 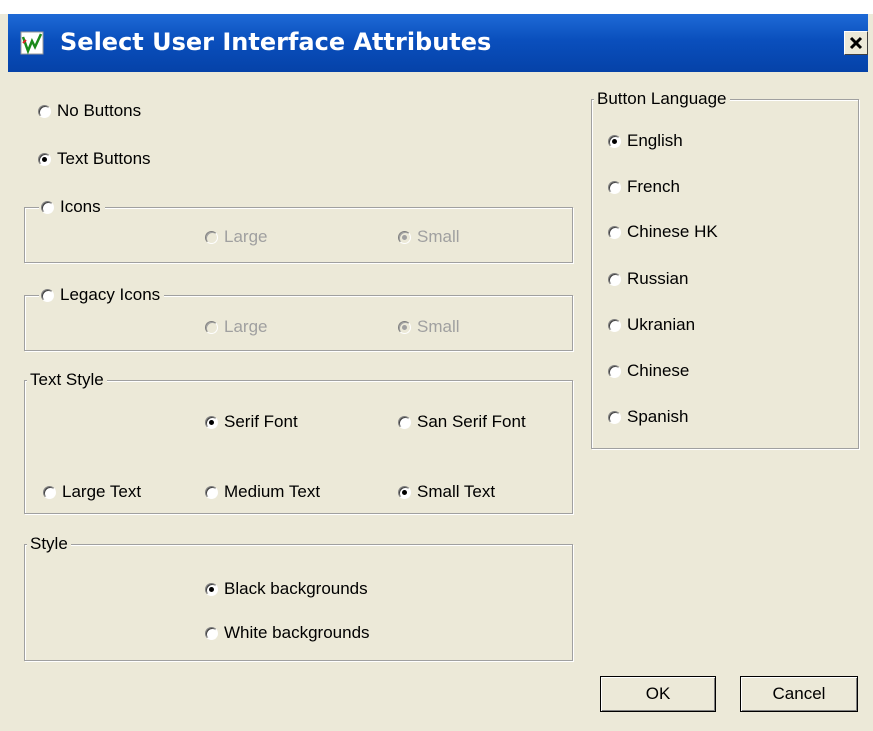 What do you see at coordinates (272, 491) in the screenshot?
I see `radio-label: Medium Text` at bounding box center [272, 491].